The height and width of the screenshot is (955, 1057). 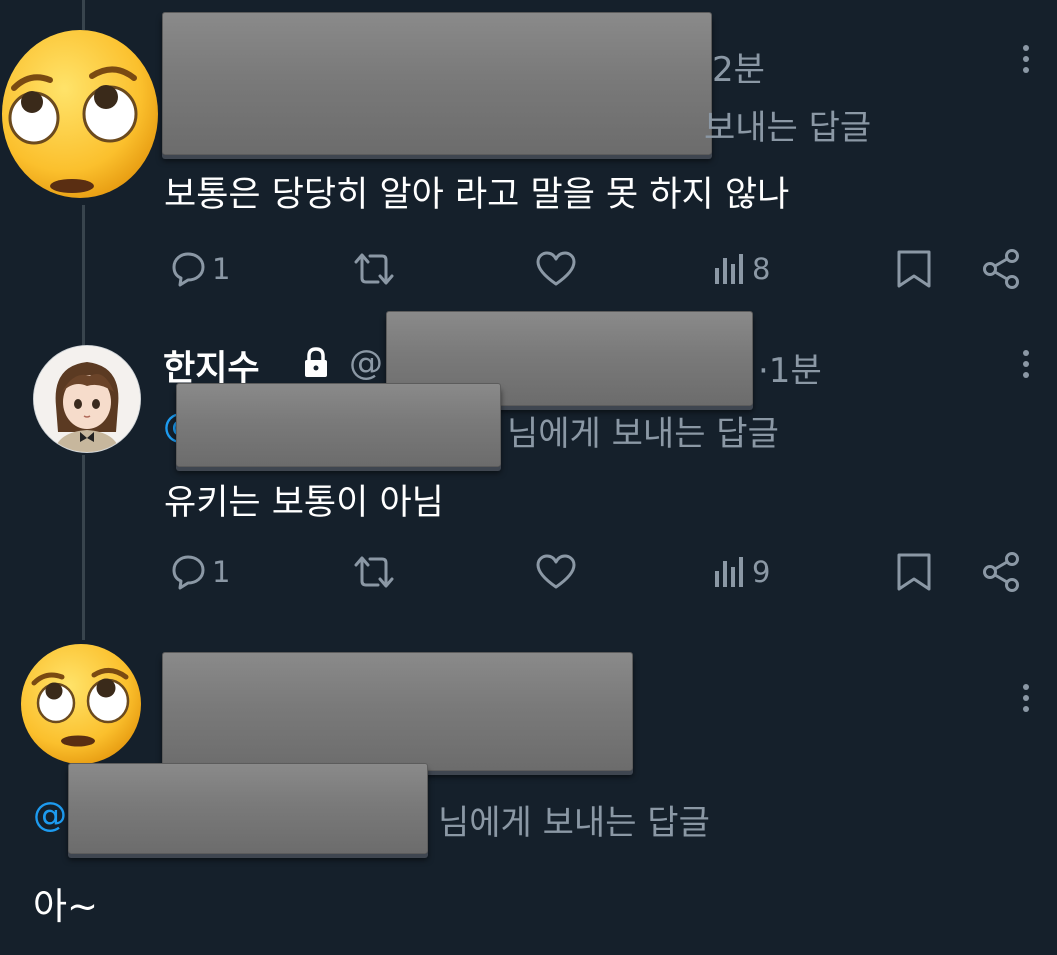 I want to click on tweet-text: 보통은 당당히 알아 라고 말을 못 하지 않나, so click(x=477, y=195).